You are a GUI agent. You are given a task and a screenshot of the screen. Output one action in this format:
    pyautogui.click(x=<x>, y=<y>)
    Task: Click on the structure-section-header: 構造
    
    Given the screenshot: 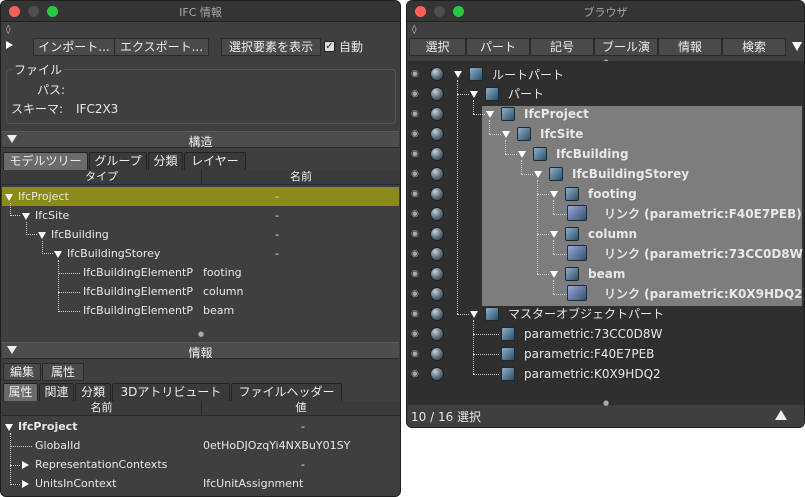 What is the action you would take?
    pyautogui.click(x=200, y=140)
    